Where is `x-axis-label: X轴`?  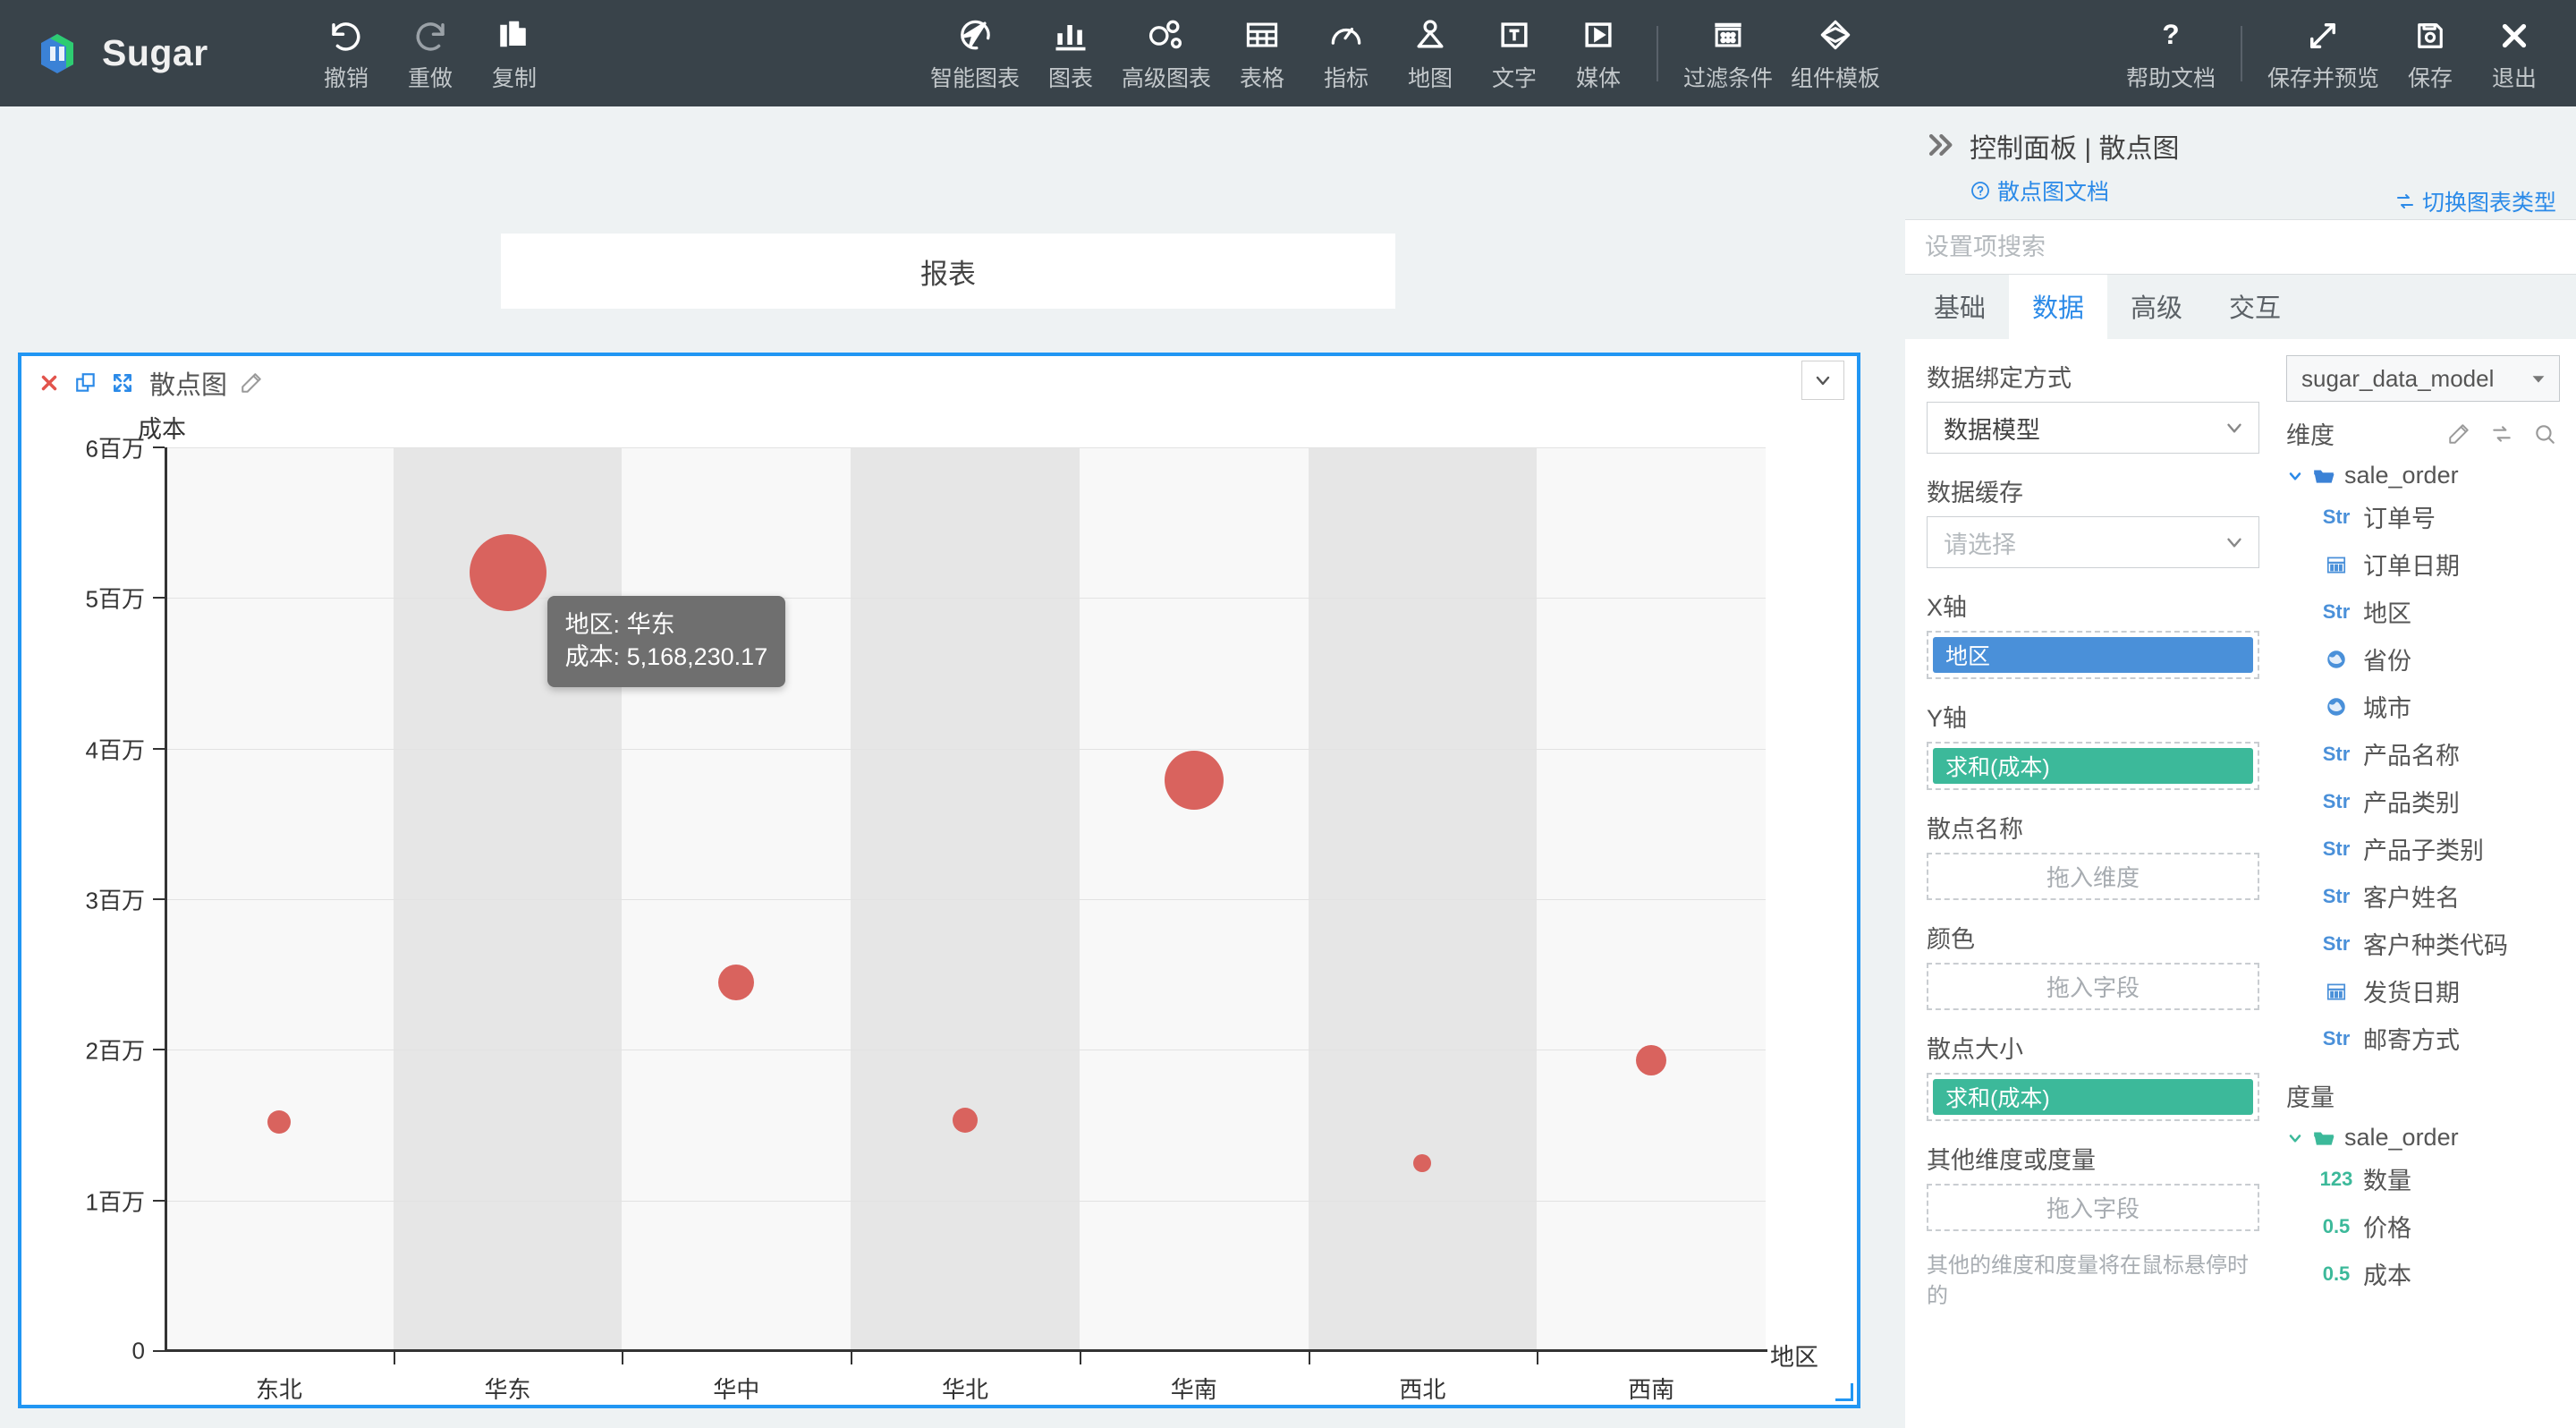
x-axis-label: X轴 is located at coordinates (1947, 607).